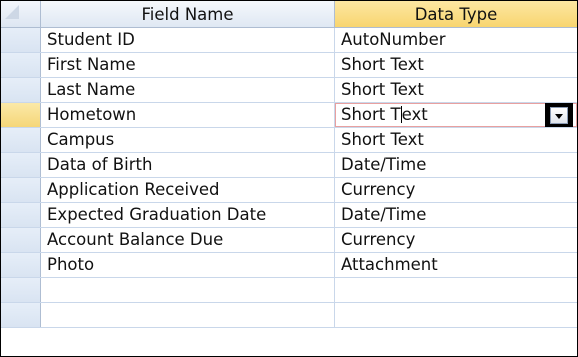 This screenshot has height=357, width=578. I want to click on select-all-corner, so click(21, 14).